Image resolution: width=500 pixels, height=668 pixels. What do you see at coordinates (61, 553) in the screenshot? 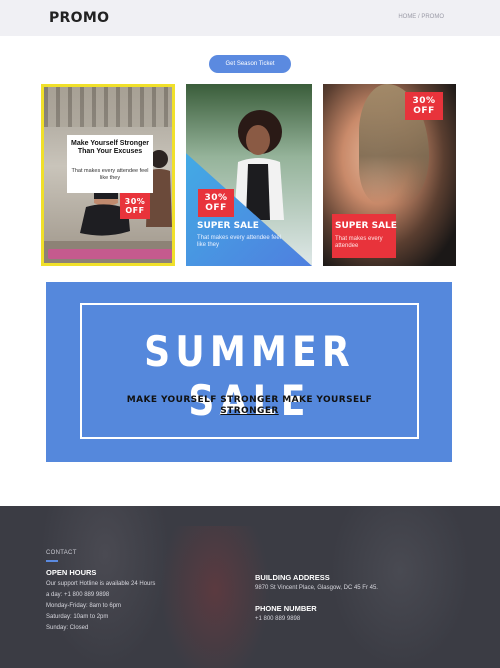
I see `footer-section-label: CONTACT` at bounding box center [61, 553].